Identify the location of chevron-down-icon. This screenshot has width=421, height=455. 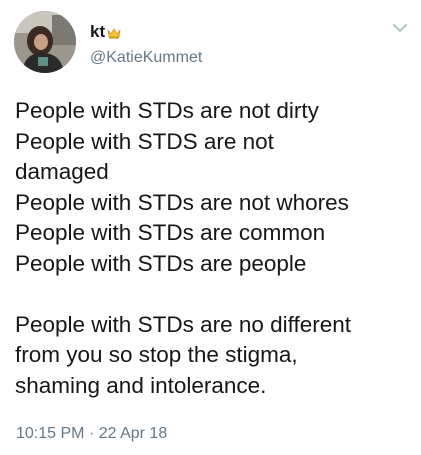
(400, 27).